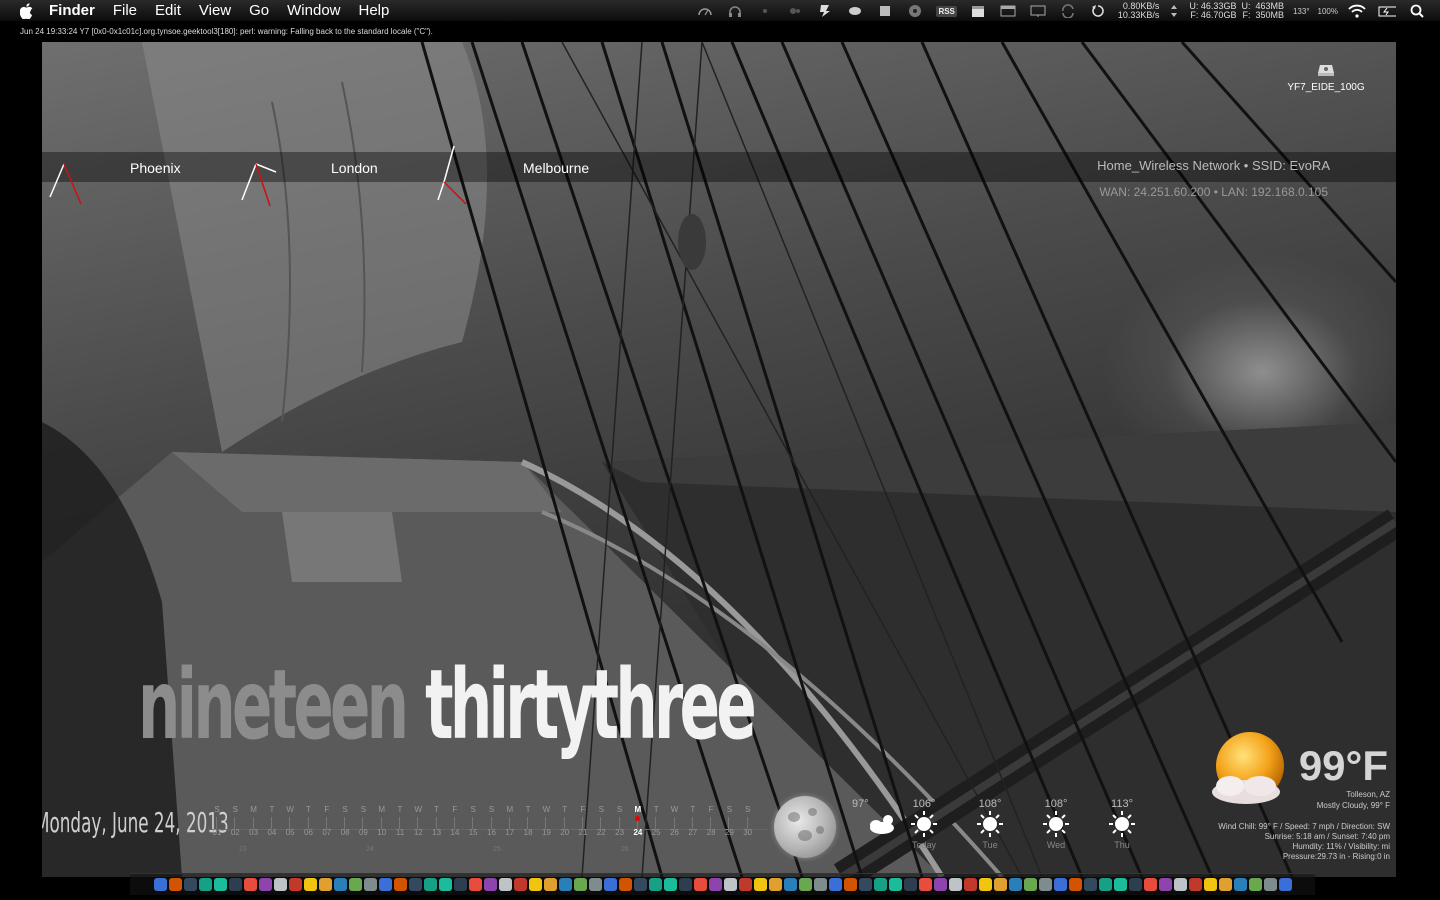 This screenshot has height=900, width=1440. Describe the element at coordinates (915, 11) in the screenshot. I see `disc-icon` at that location.